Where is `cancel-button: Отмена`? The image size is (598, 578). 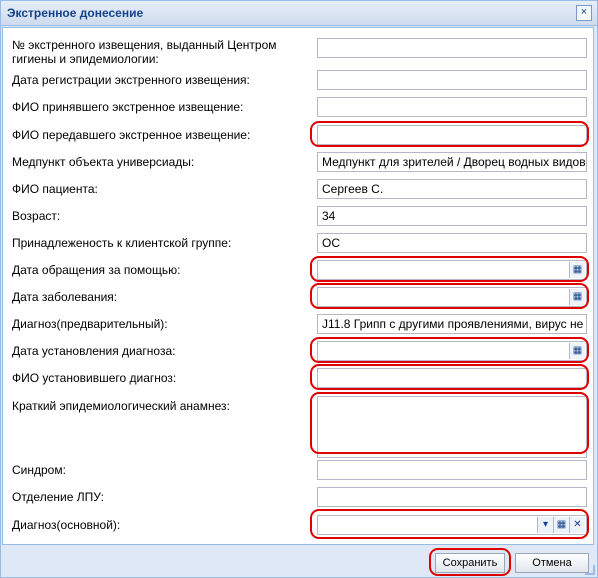
cancel-button: Отмена is located at coordinates (552, 563).